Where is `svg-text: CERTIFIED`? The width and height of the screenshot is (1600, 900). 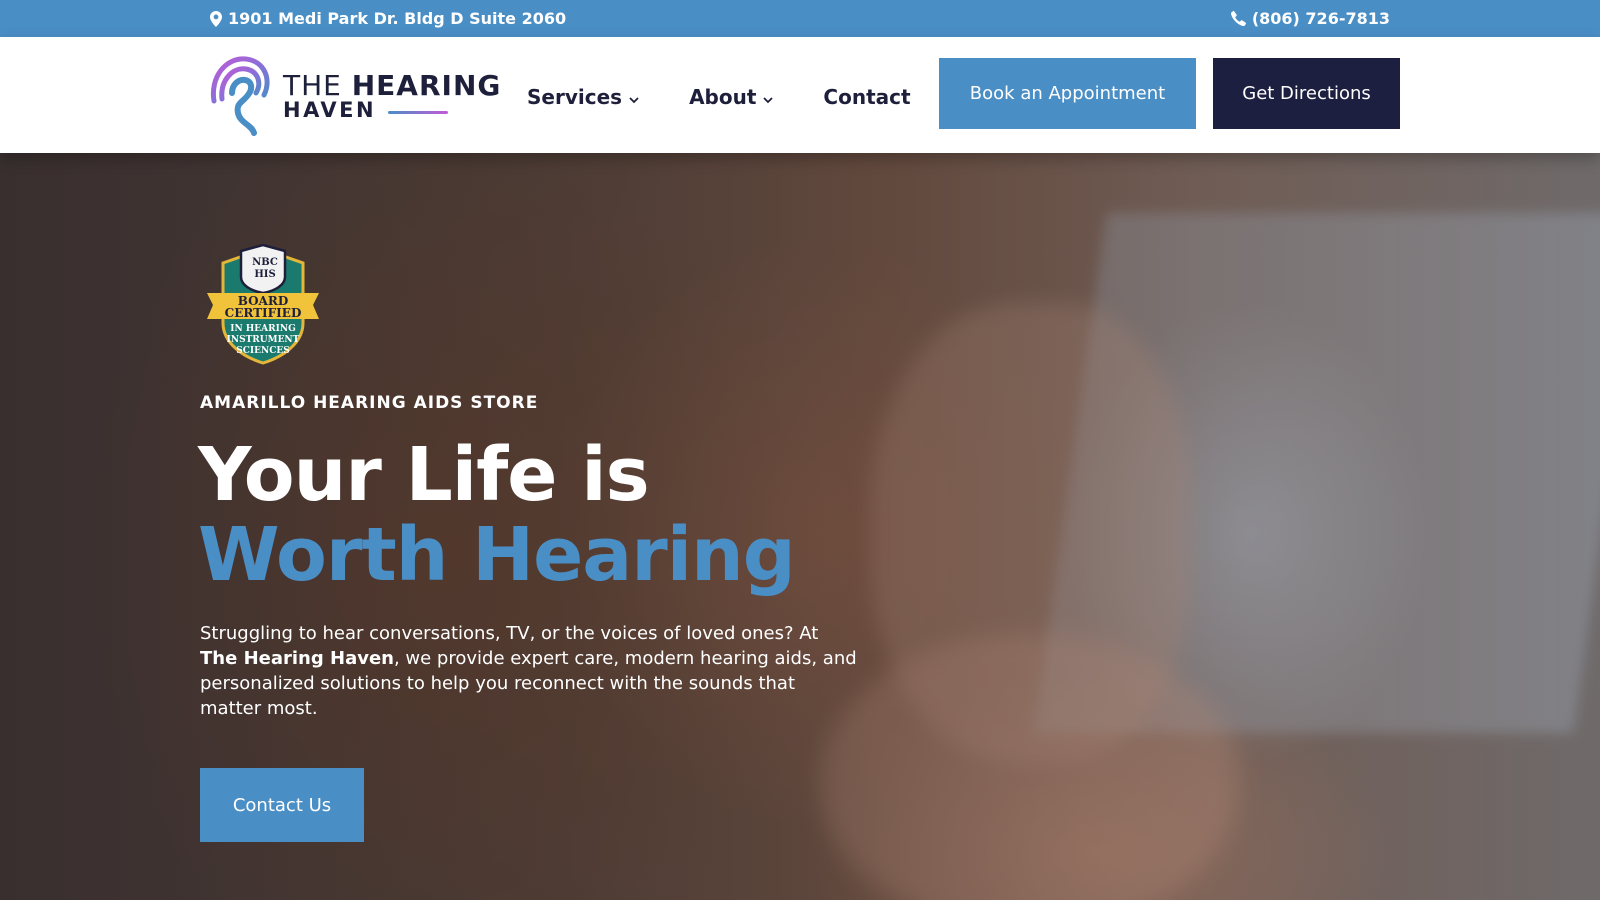 svg-text: CERTIFIED is located at coordinates (263, 313).